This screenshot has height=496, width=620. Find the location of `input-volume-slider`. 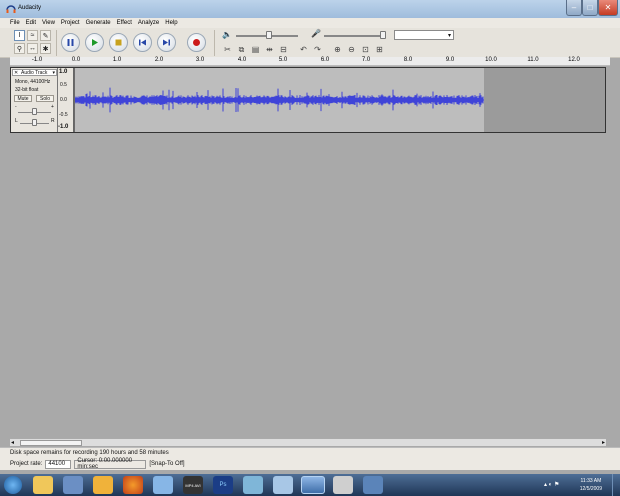

input-volume-slider is located at coordinates (355, 36).